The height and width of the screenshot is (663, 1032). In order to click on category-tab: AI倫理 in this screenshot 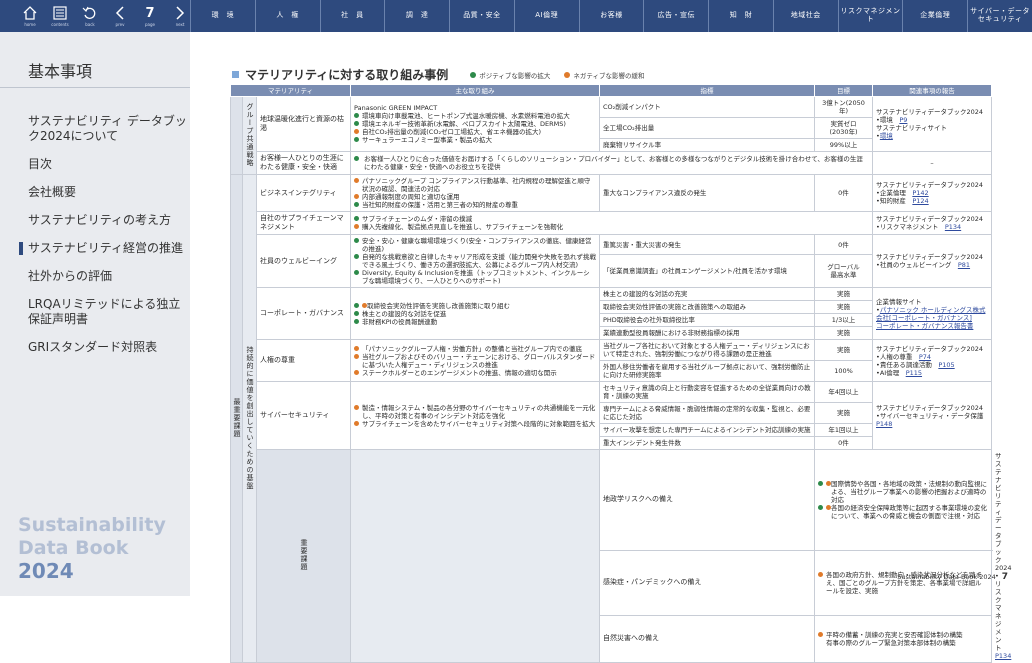, I will do `click(546, 16)`.